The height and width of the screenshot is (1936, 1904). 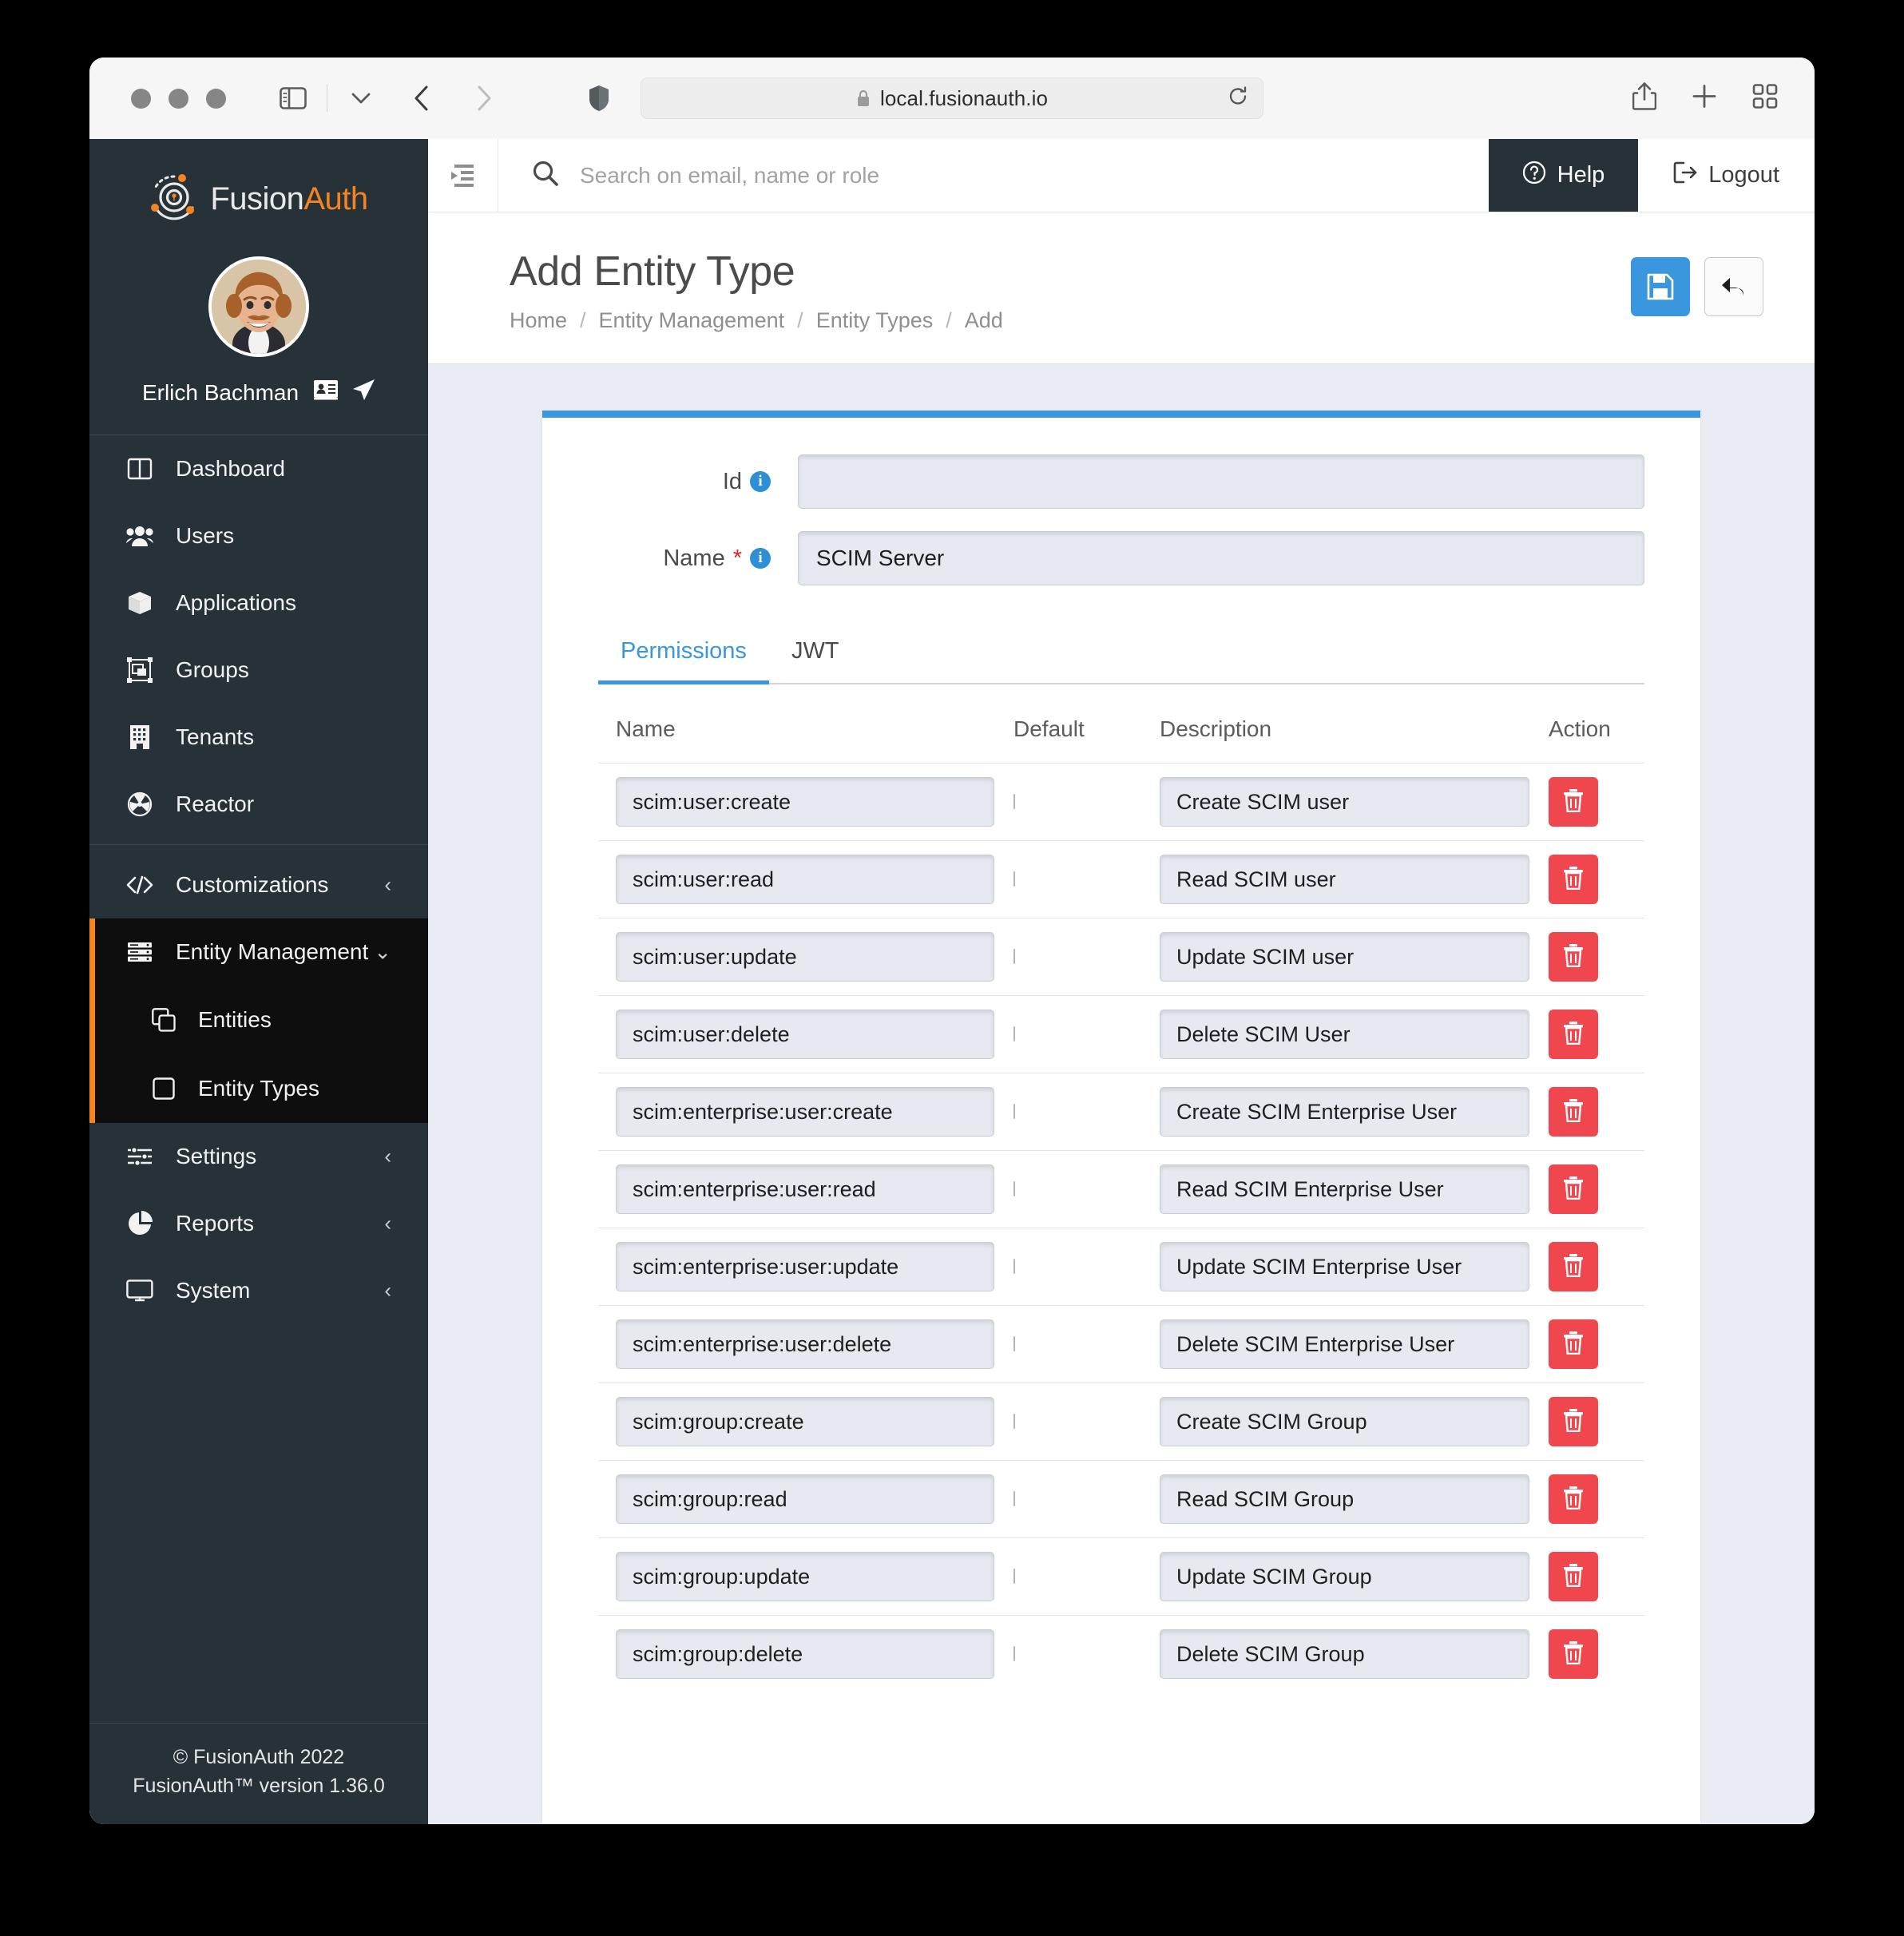 What do you see at coordinates (993, 175) in the screenshot?
I see `search-container: Search on email, name or role` at bounding box center [993, 175].